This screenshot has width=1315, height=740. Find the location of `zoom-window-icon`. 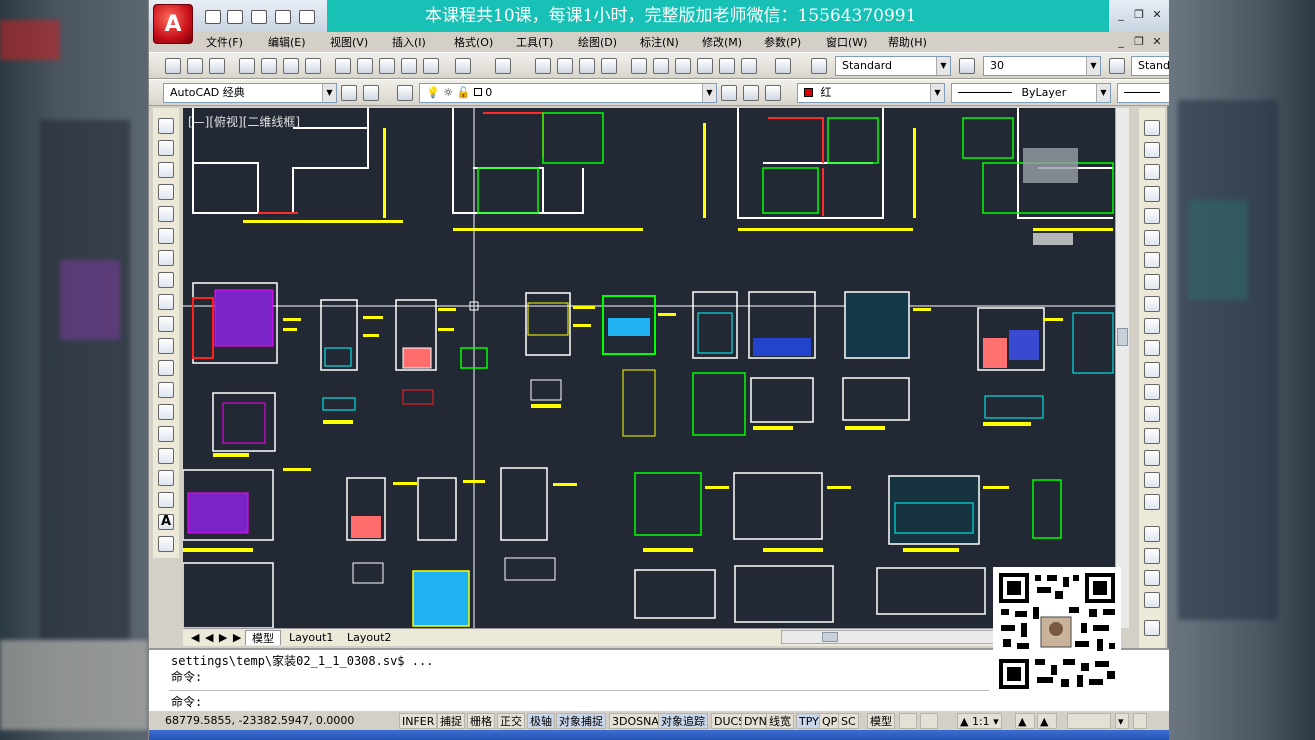

zoom-window-icon is located at coordinates (587, 66).